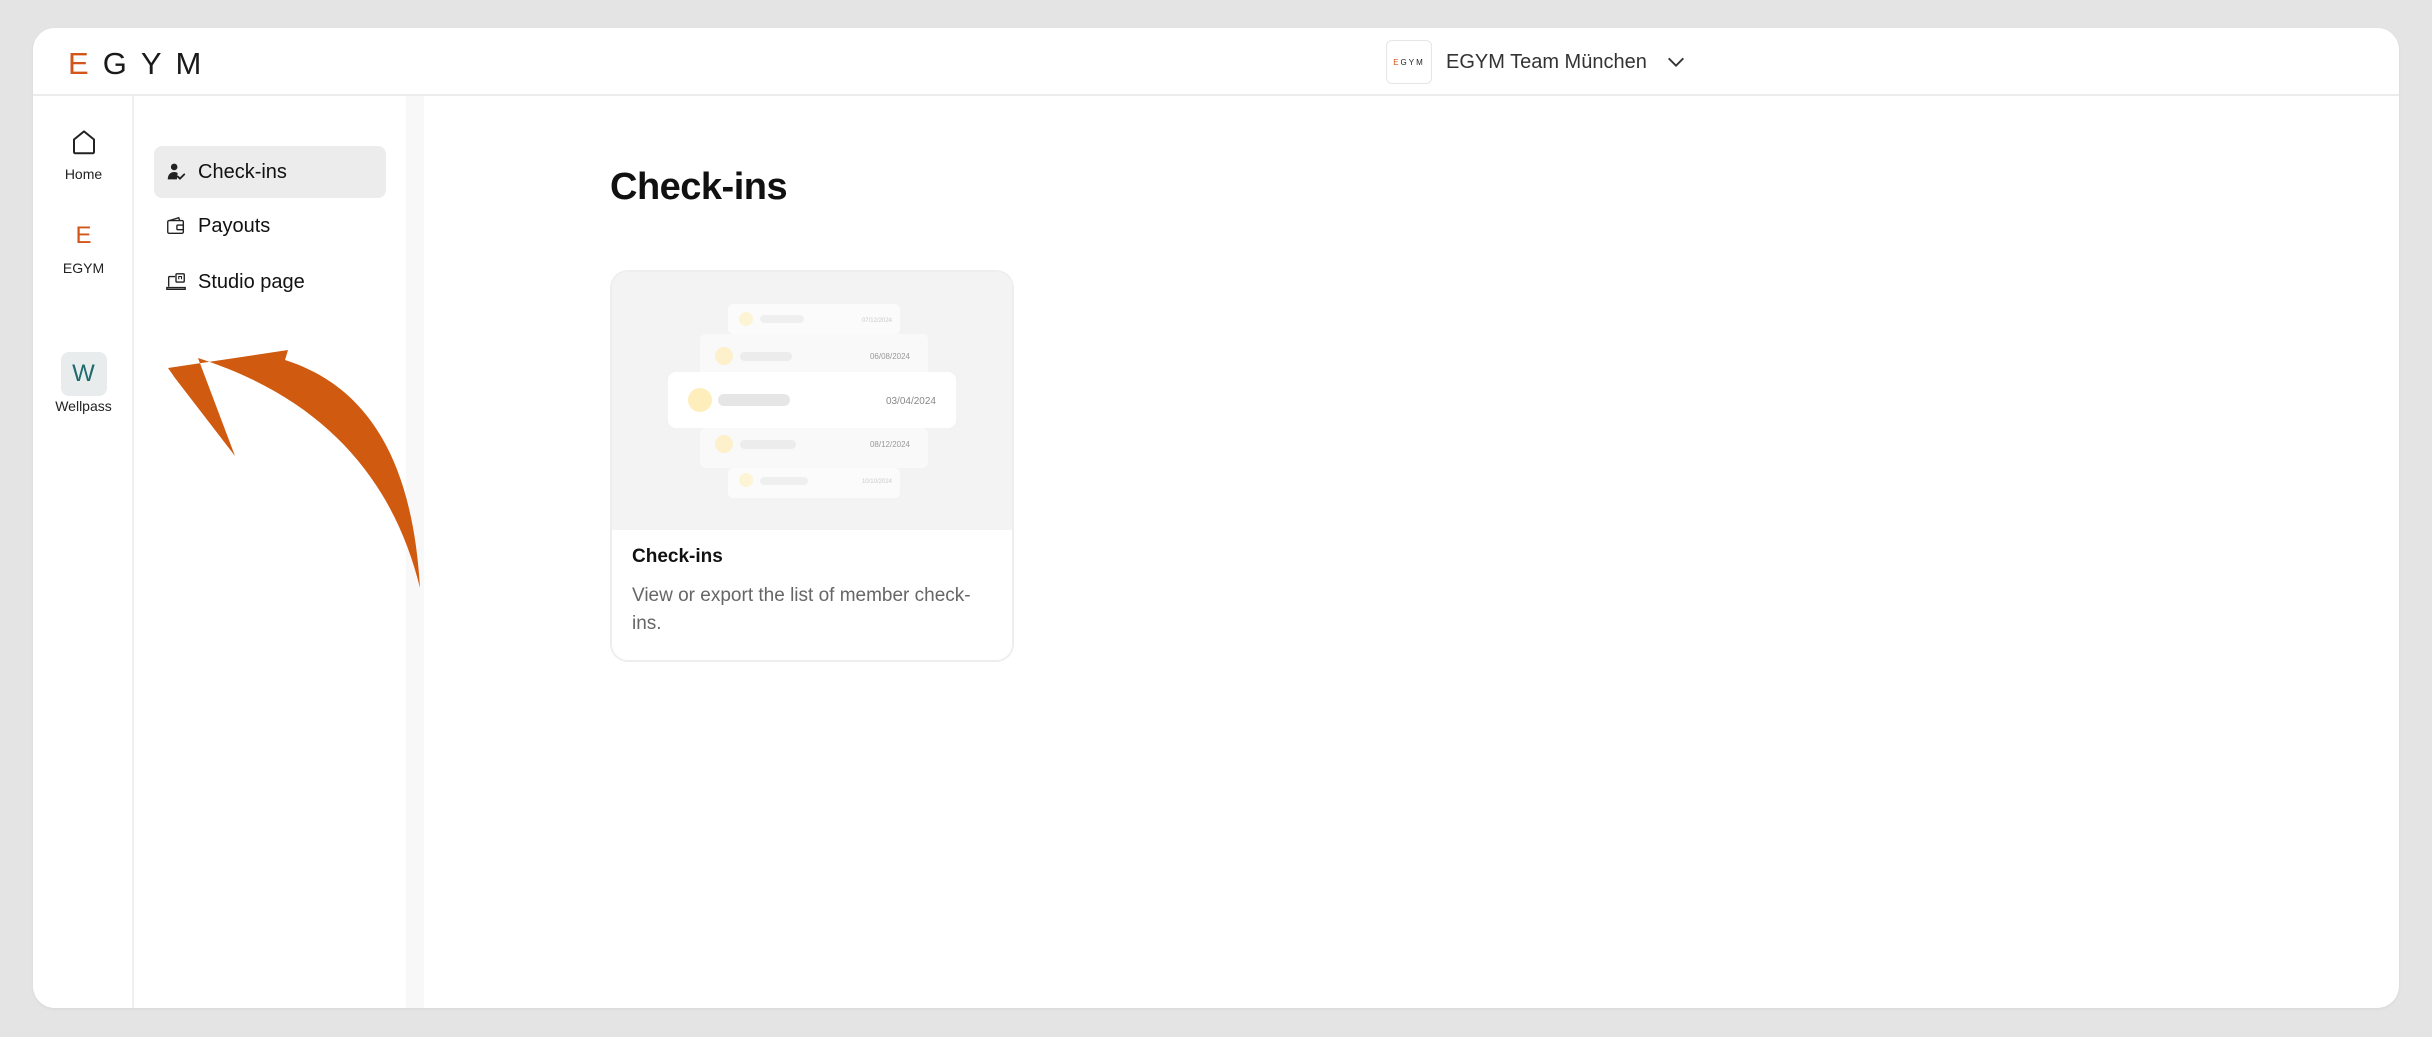 This screenshot has width=2432, height=1037. What do you see at coordinates (83, 406) in the screenshot?
I see `rail-label: Wellpass` at bounding box center [83, 406].